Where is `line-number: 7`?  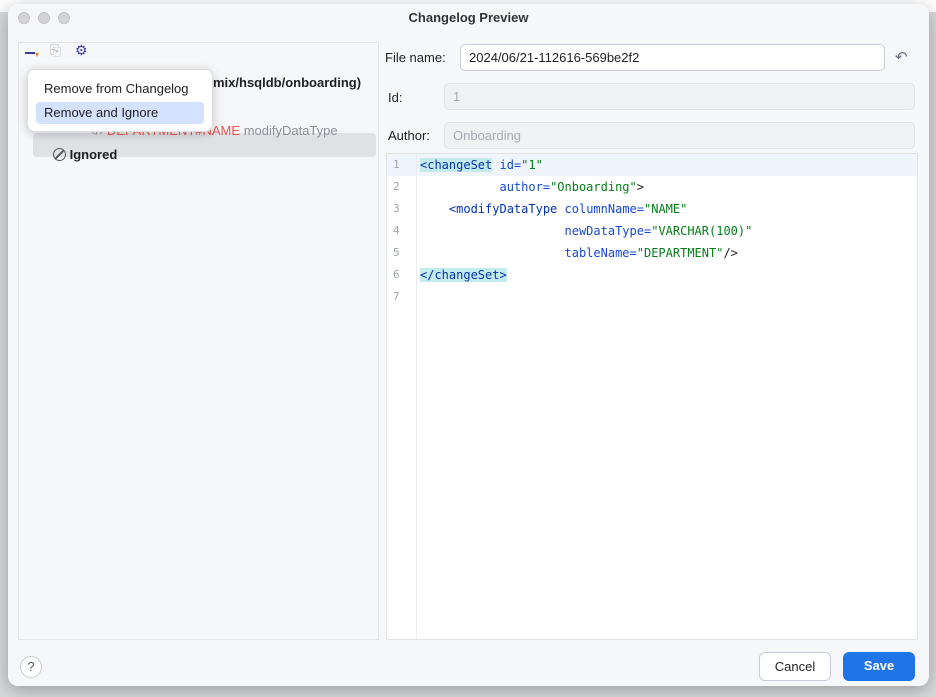 line-number: 7 is located at coordinates (396, 296).